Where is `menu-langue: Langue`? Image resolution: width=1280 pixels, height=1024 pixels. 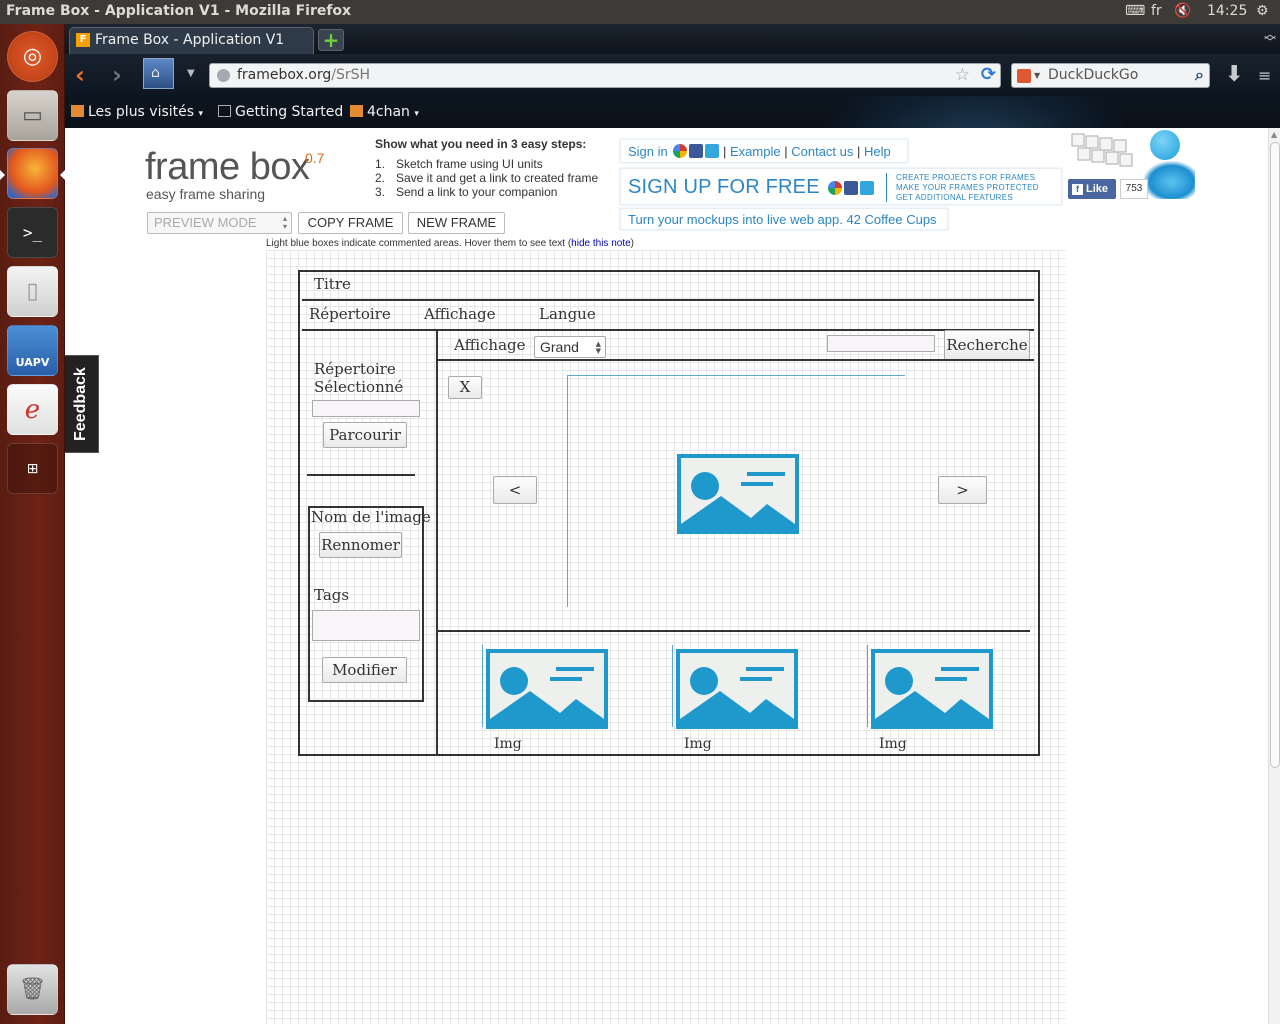 menu-langue: Langue is located at coordinates (567, 314).